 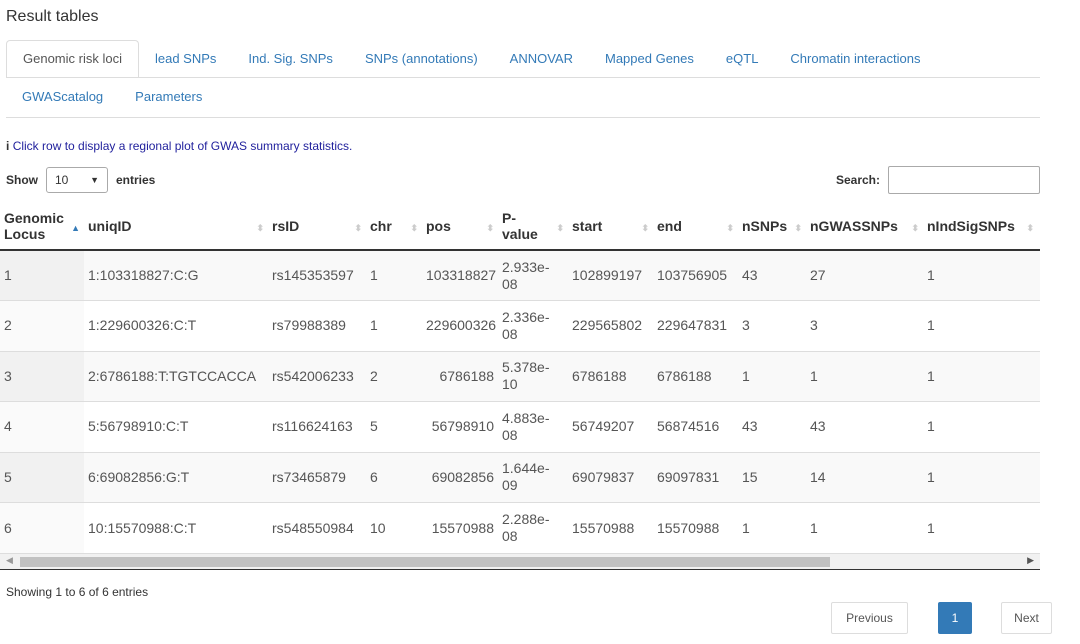 What do you see at coordinates (533, 275) in the screenshot?
I see `table-cell: 2.933e-08` at bounding box center [533, 275].